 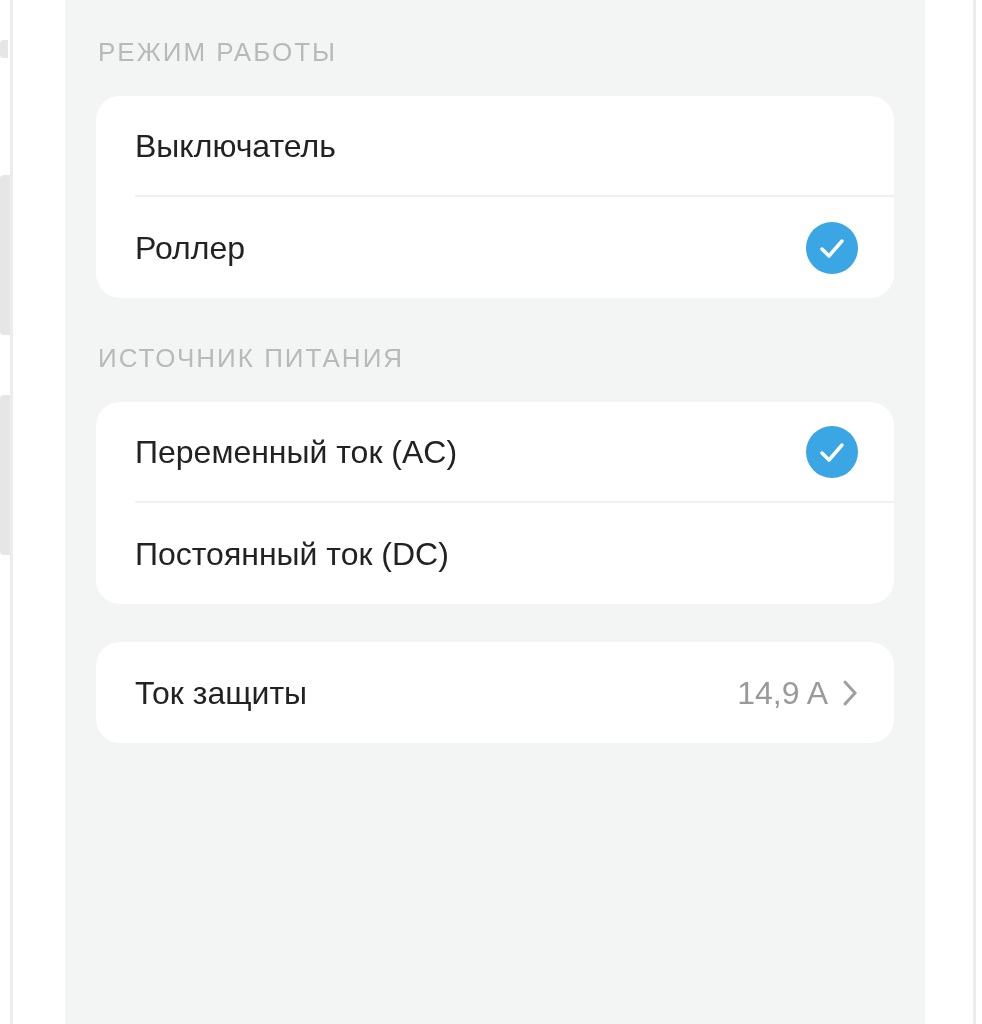 What do you see at coordinates (782, 693) in the screenshot?
I see `row-value: 14,9 A` at bounding box center [782, 693].